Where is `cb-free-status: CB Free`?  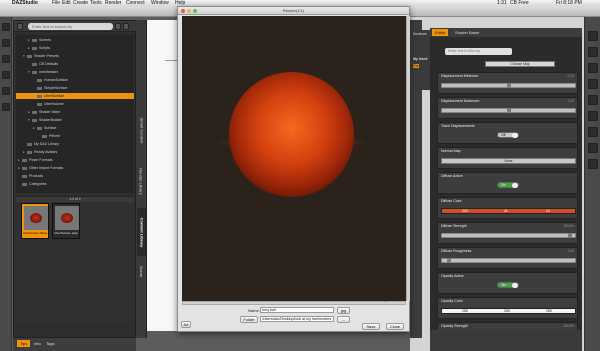
cb-free-status: CB Free is located at coordinates (519, 3).